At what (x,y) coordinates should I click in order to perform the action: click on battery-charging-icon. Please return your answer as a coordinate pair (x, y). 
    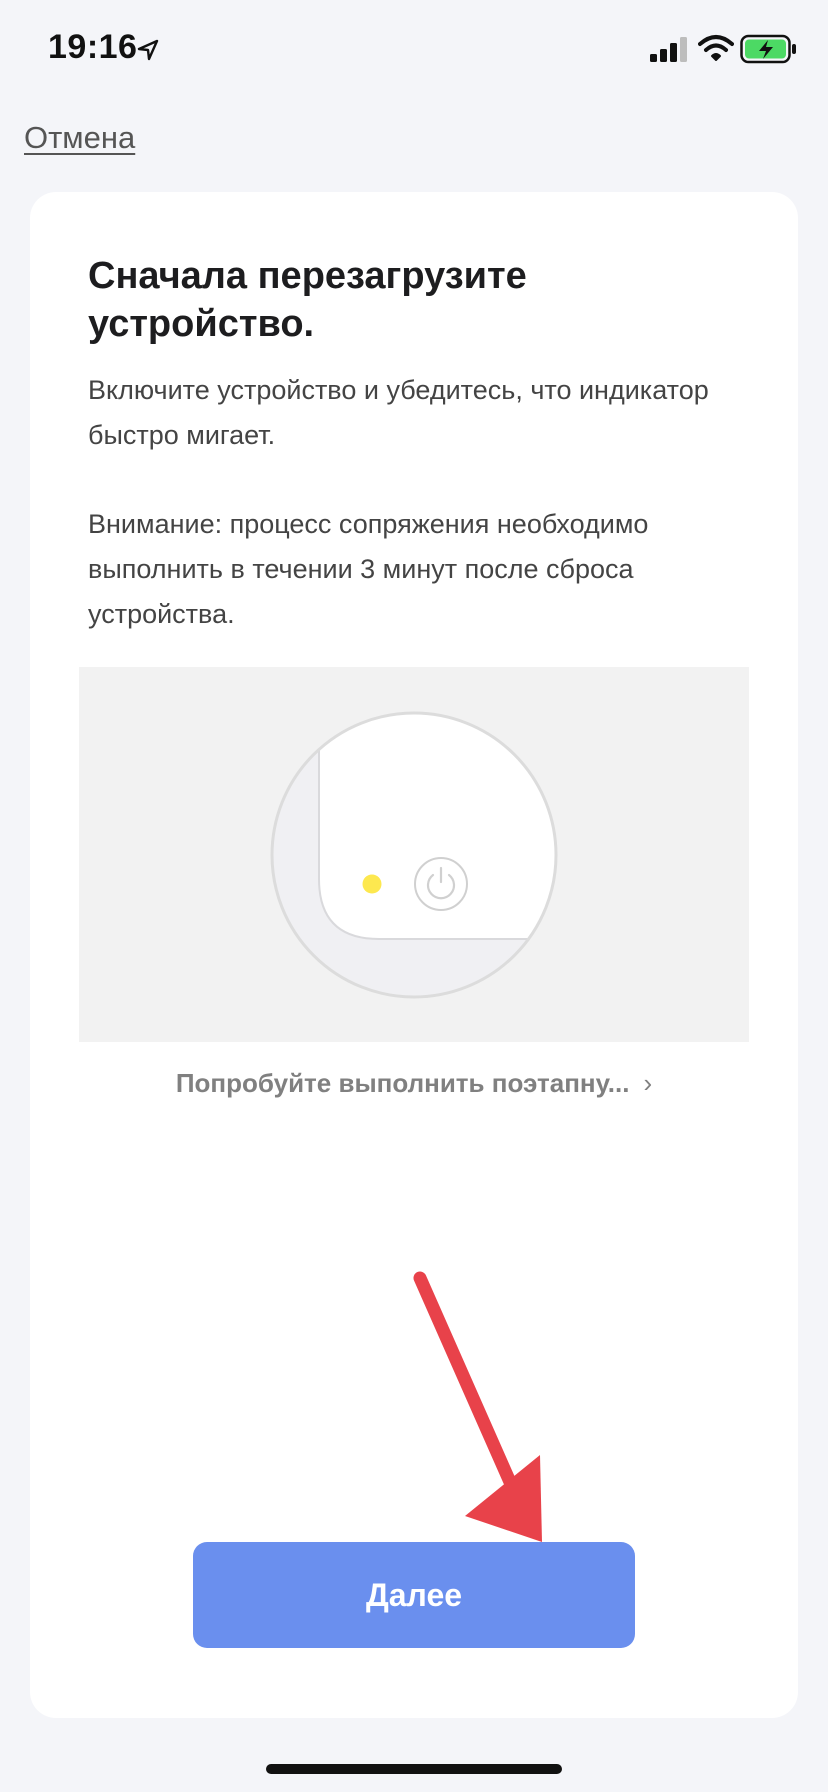
    Looking at the image, I should click on (768, 49).